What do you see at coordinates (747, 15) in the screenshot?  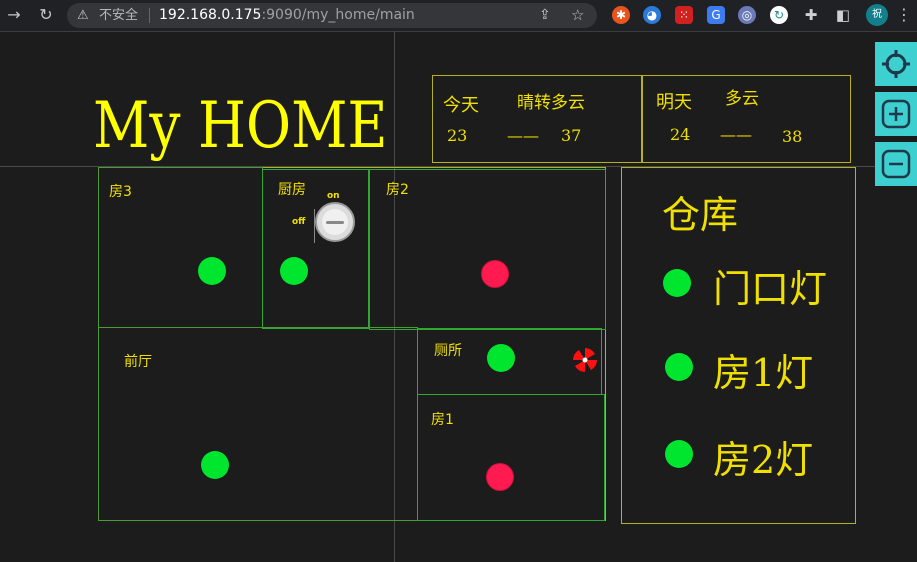 I see `extension-circle-icon: ◎` at bounding box center [747, 15].